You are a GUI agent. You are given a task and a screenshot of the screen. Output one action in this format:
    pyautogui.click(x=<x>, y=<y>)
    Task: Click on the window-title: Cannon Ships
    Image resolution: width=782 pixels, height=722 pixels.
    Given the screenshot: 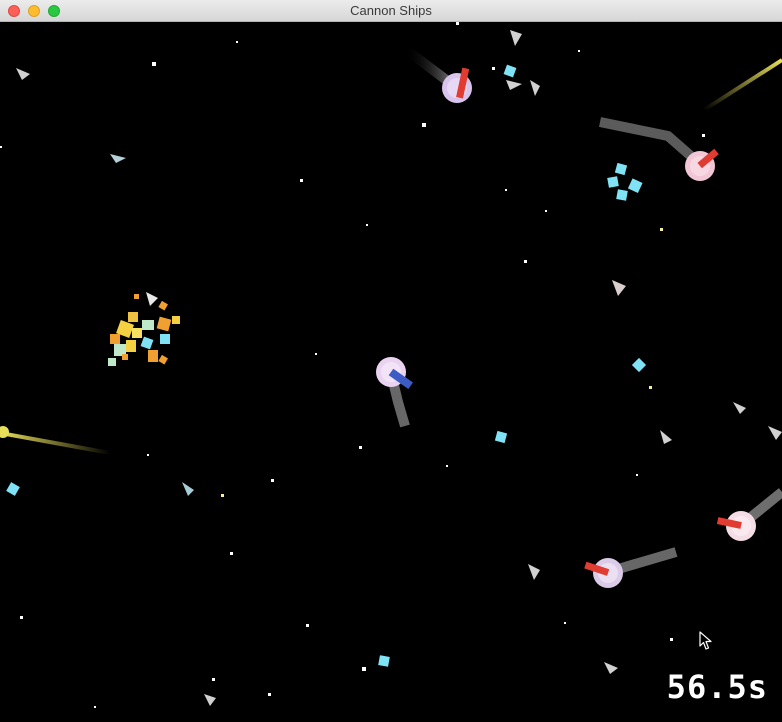 What is the action you would take?
    pyautogui.click(x=391, y=10)
    